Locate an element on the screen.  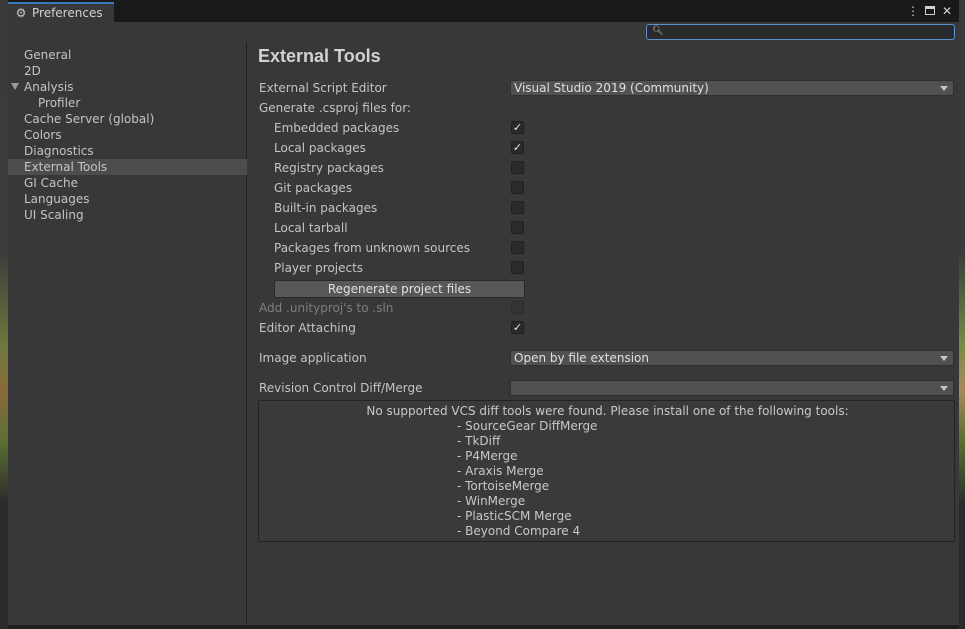
window-controls: ⋮ ✕ is located at coordinates (930, 11).